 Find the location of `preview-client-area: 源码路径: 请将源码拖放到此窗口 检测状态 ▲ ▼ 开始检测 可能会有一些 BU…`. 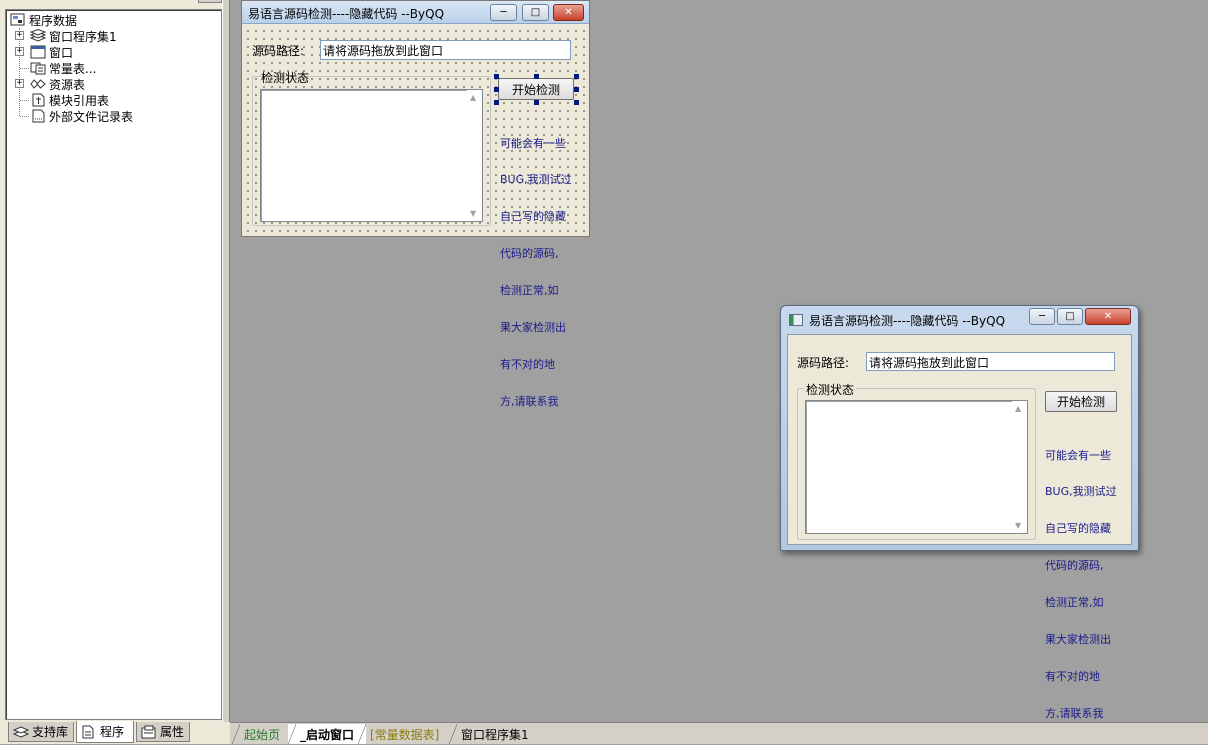

preview-client-area: 源码路径: 请将源码拖放到此窗口 检测状态 ▲ ▼ 开始检测 可能会有一些 BU… is located at coordinates (959, 527).